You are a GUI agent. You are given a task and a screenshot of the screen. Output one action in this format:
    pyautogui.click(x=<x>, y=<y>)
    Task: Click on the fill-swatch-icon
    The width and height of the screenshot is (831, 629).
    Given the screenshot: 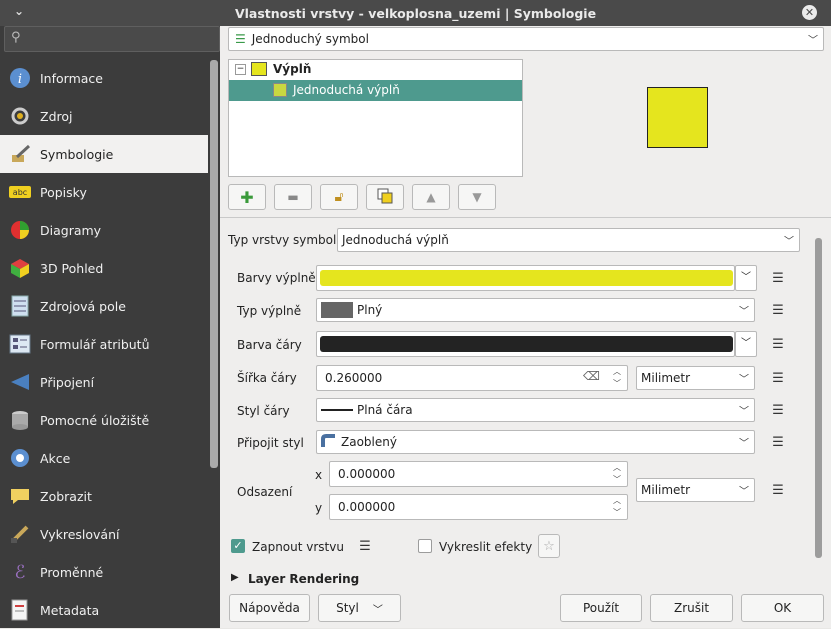 What is the action you would take?
    pyautogui.click(x=280, y=90)
    